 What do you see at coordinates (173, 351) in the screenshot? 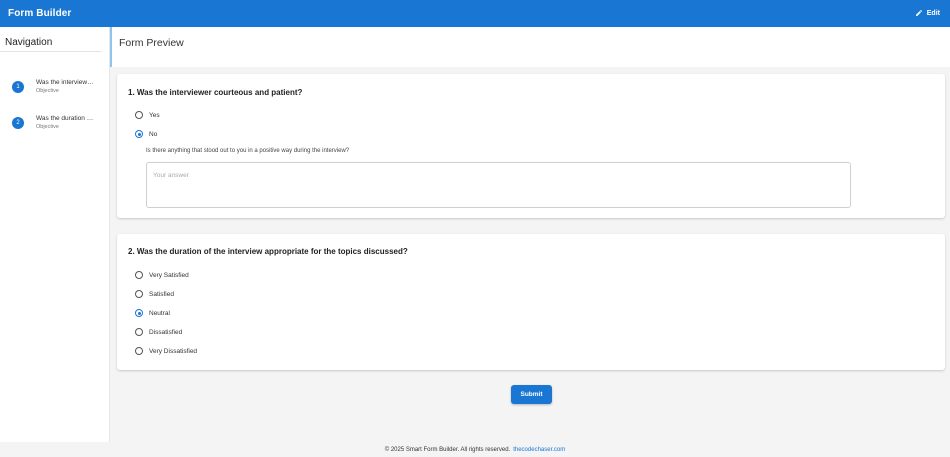
I see `option-label: Very Dissatisfied` at bounding box center [173, 351].